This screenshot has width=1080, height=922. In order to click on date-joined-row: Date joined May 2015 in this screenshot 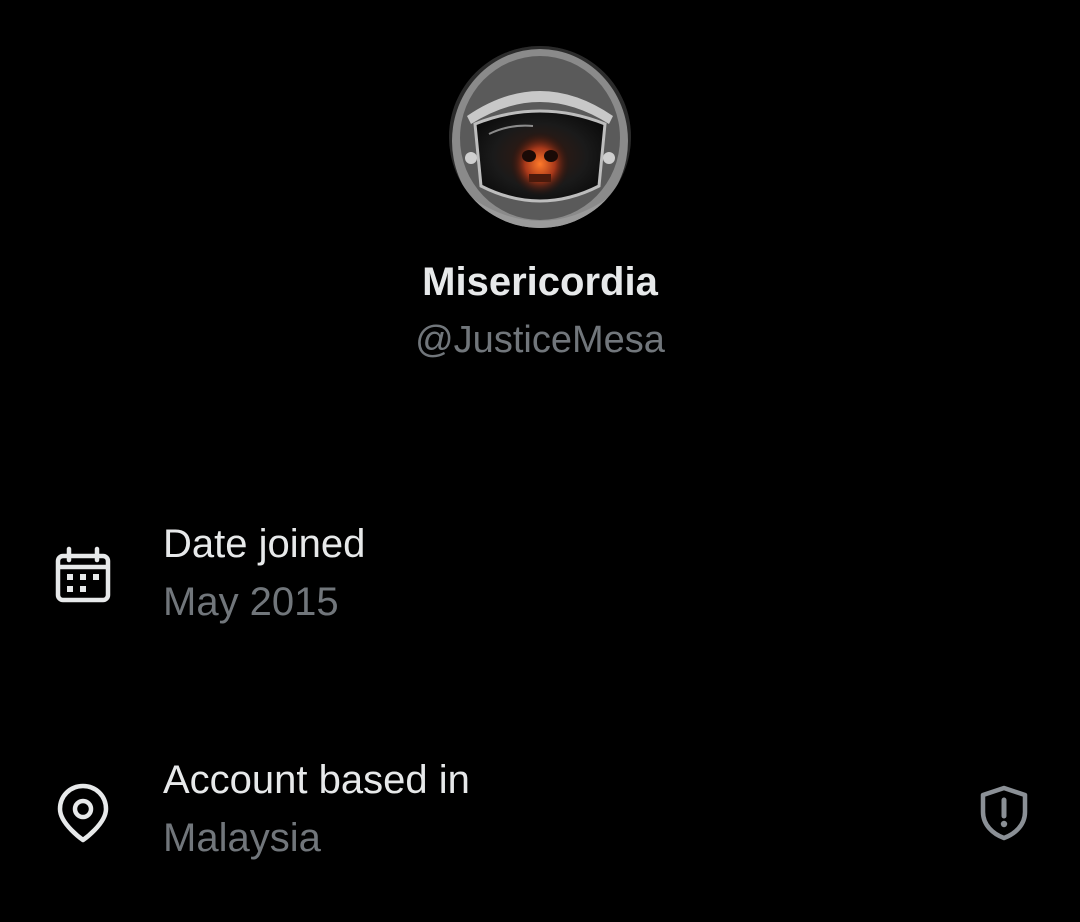, I will do `click(540, 578)`.